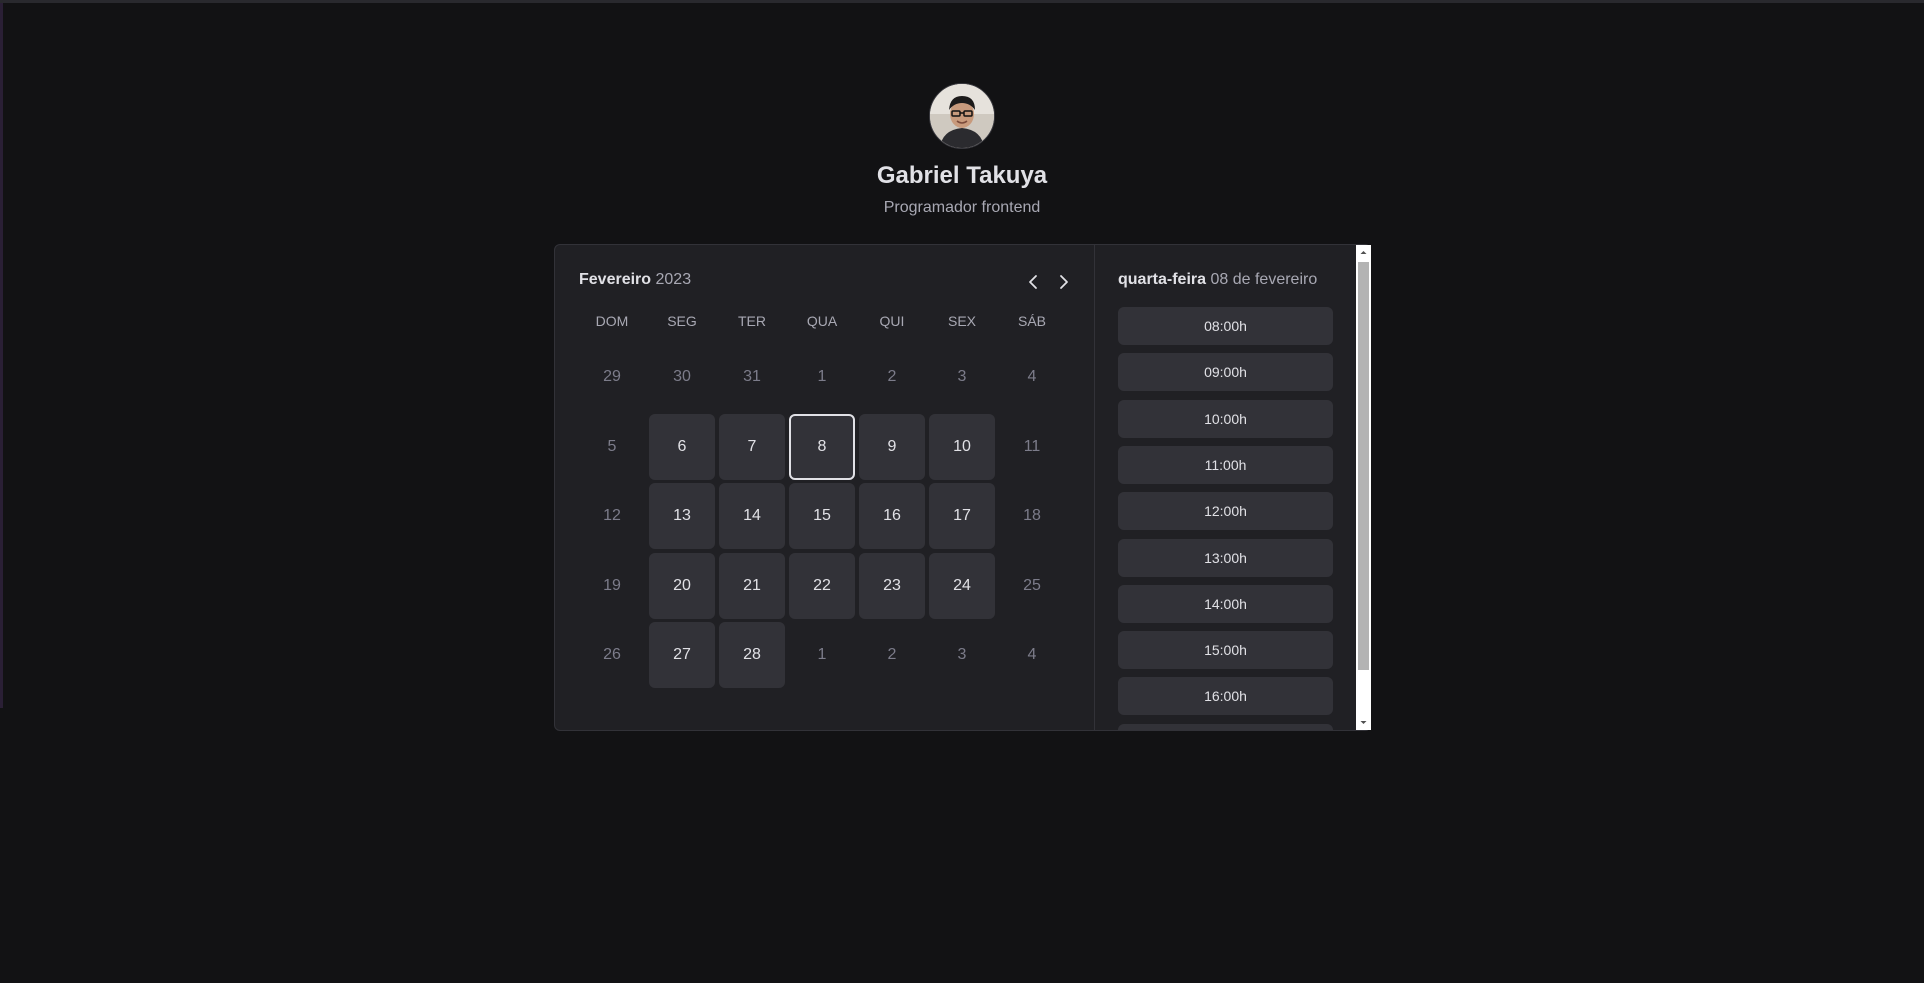  Describe the element at coordinates (962, 150) in the screenshot. I see `profile-header: Gabriel Takuya Programador frontend` at that location.